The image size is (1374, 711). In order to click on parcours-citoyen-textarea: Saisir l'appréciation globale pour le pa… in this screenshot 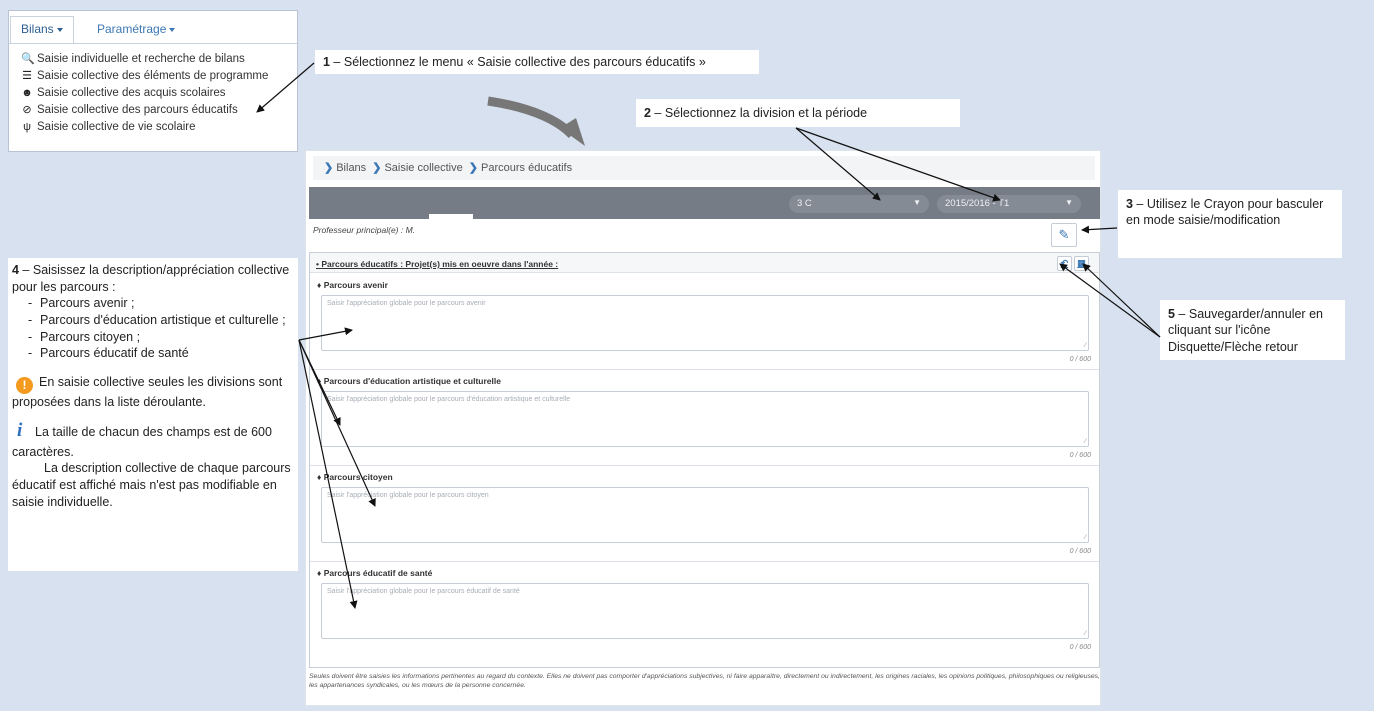, I will do `click(705, 515)`.